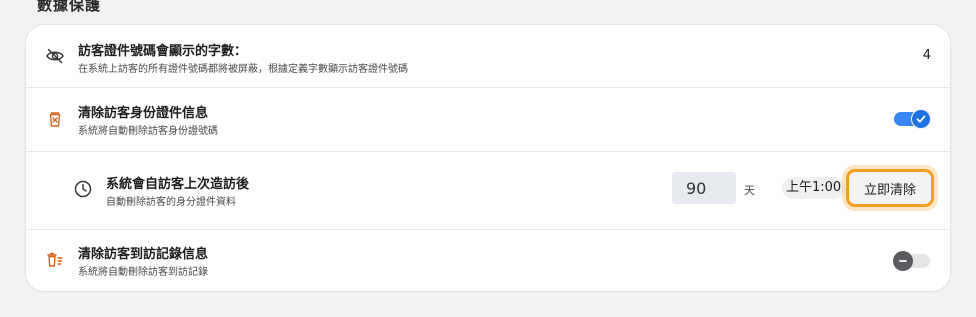 The height and width of the screenshot is (317, 976). Describe the element at coordinates (921, 119) in the screenshot. I see `check-icon` at that location.